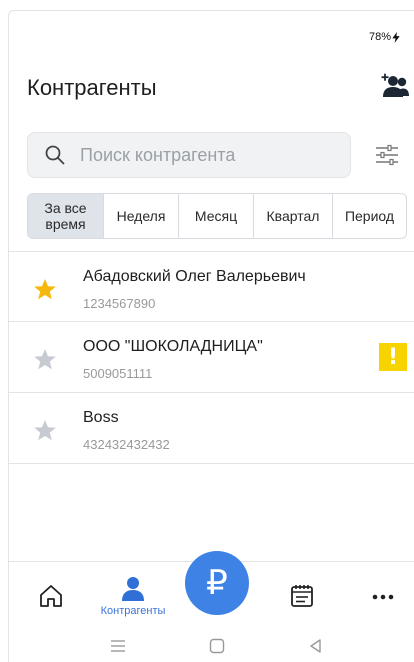 The height and width of the screenshot is (662, 414). What do you see at coordinates (66, 216) in the screenshot?
I see `period-all-time: За все время` at bounding box center [66, 216].